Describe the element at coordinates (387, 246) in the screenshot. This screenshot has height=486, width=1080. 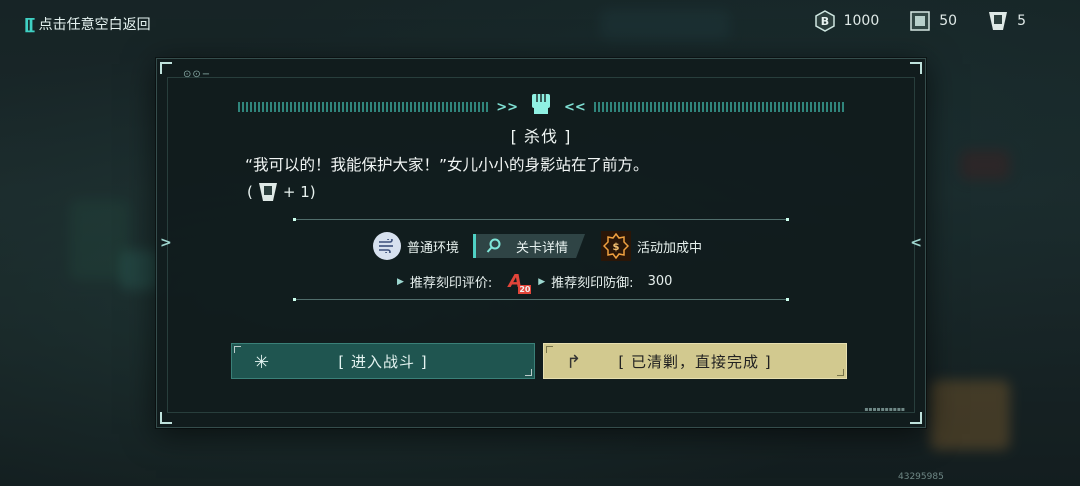
I see `wind-icon` at that location.